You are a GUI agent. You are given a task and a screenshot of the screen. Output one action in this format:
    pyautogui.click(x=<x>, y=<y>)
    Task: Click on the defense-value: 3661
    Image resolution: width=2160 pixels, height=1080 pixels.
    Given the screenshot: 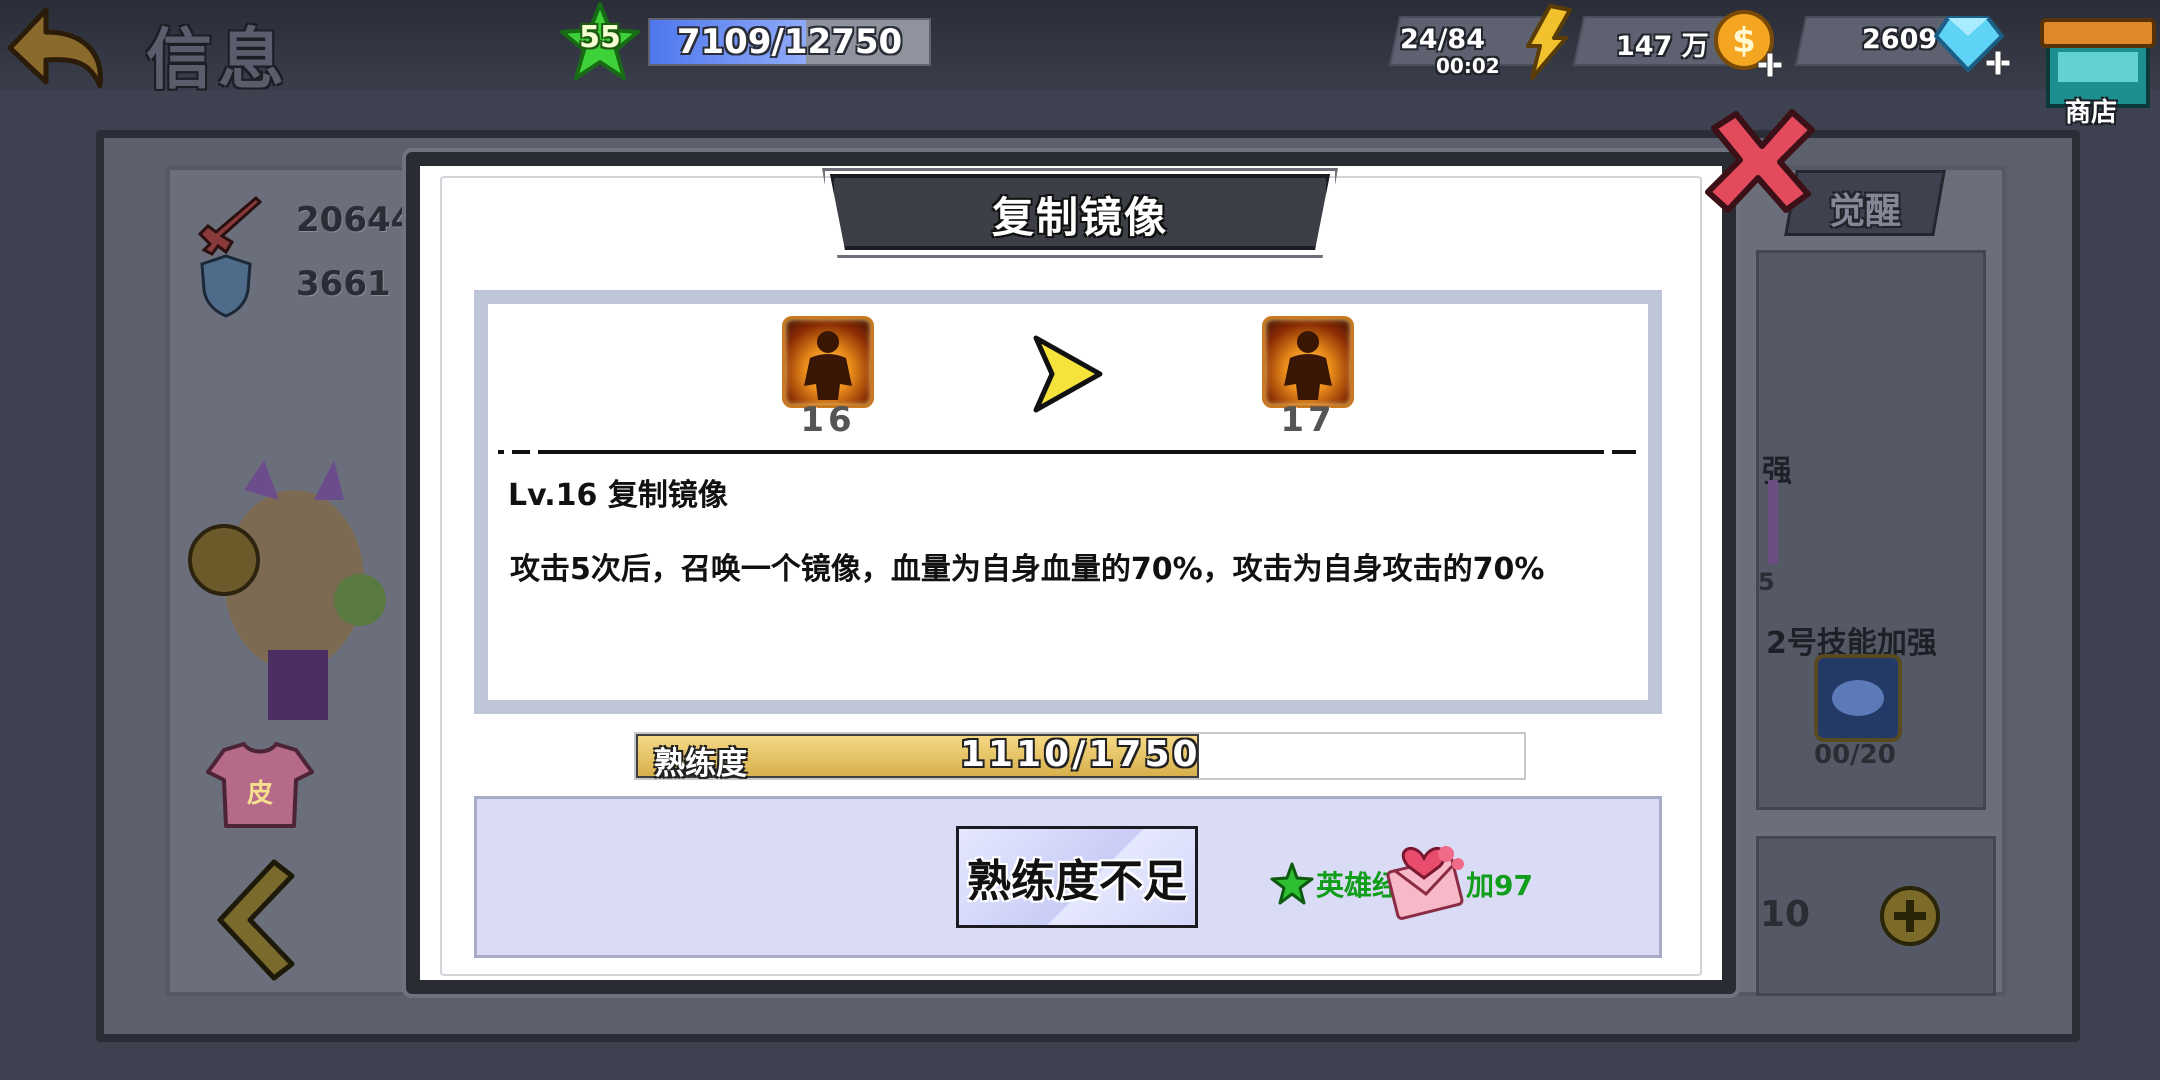 What is the action you would take?
    pyautogui.click(x=343, y=284)
    